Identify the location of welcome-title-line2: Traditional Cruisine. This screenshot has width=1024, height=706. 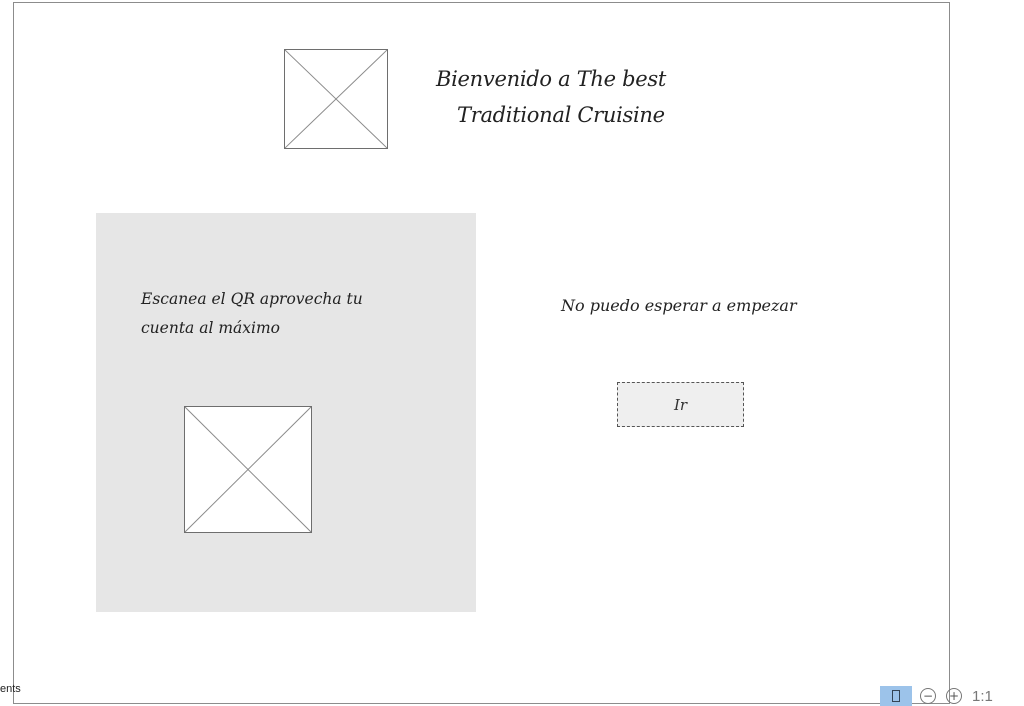
(561, 115).